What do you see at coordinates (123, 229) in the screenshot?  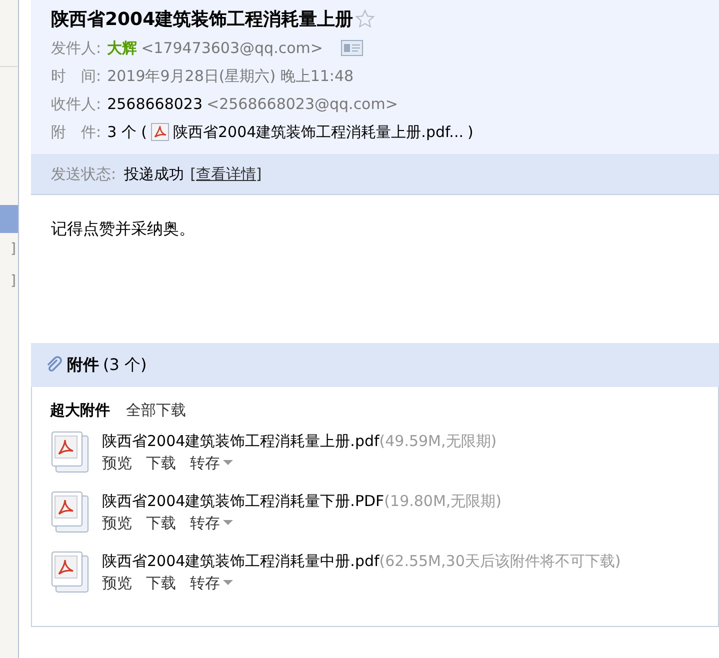 I see `mail-body: 记得点赞并采纳奥。` at bounding box center [123, 229].